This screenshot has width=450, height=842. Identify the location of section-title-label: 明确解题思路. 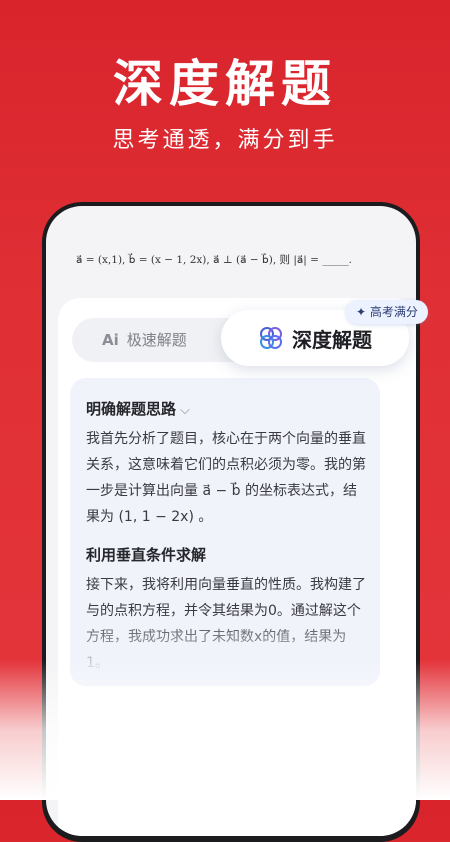
(131, 409).